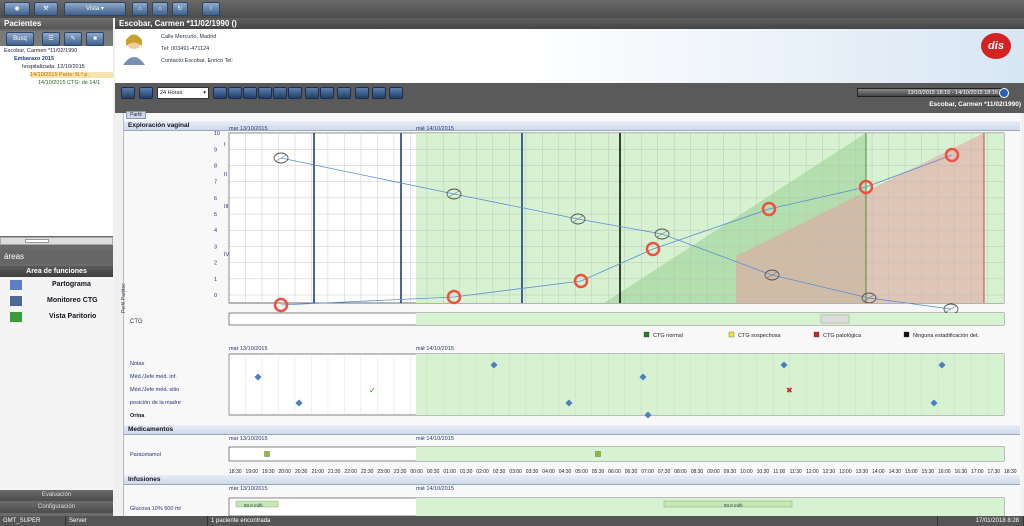  Describe the element at coordinates (301, 472) in the screenshot. I see `time-tick-label: 20:30` at that location.